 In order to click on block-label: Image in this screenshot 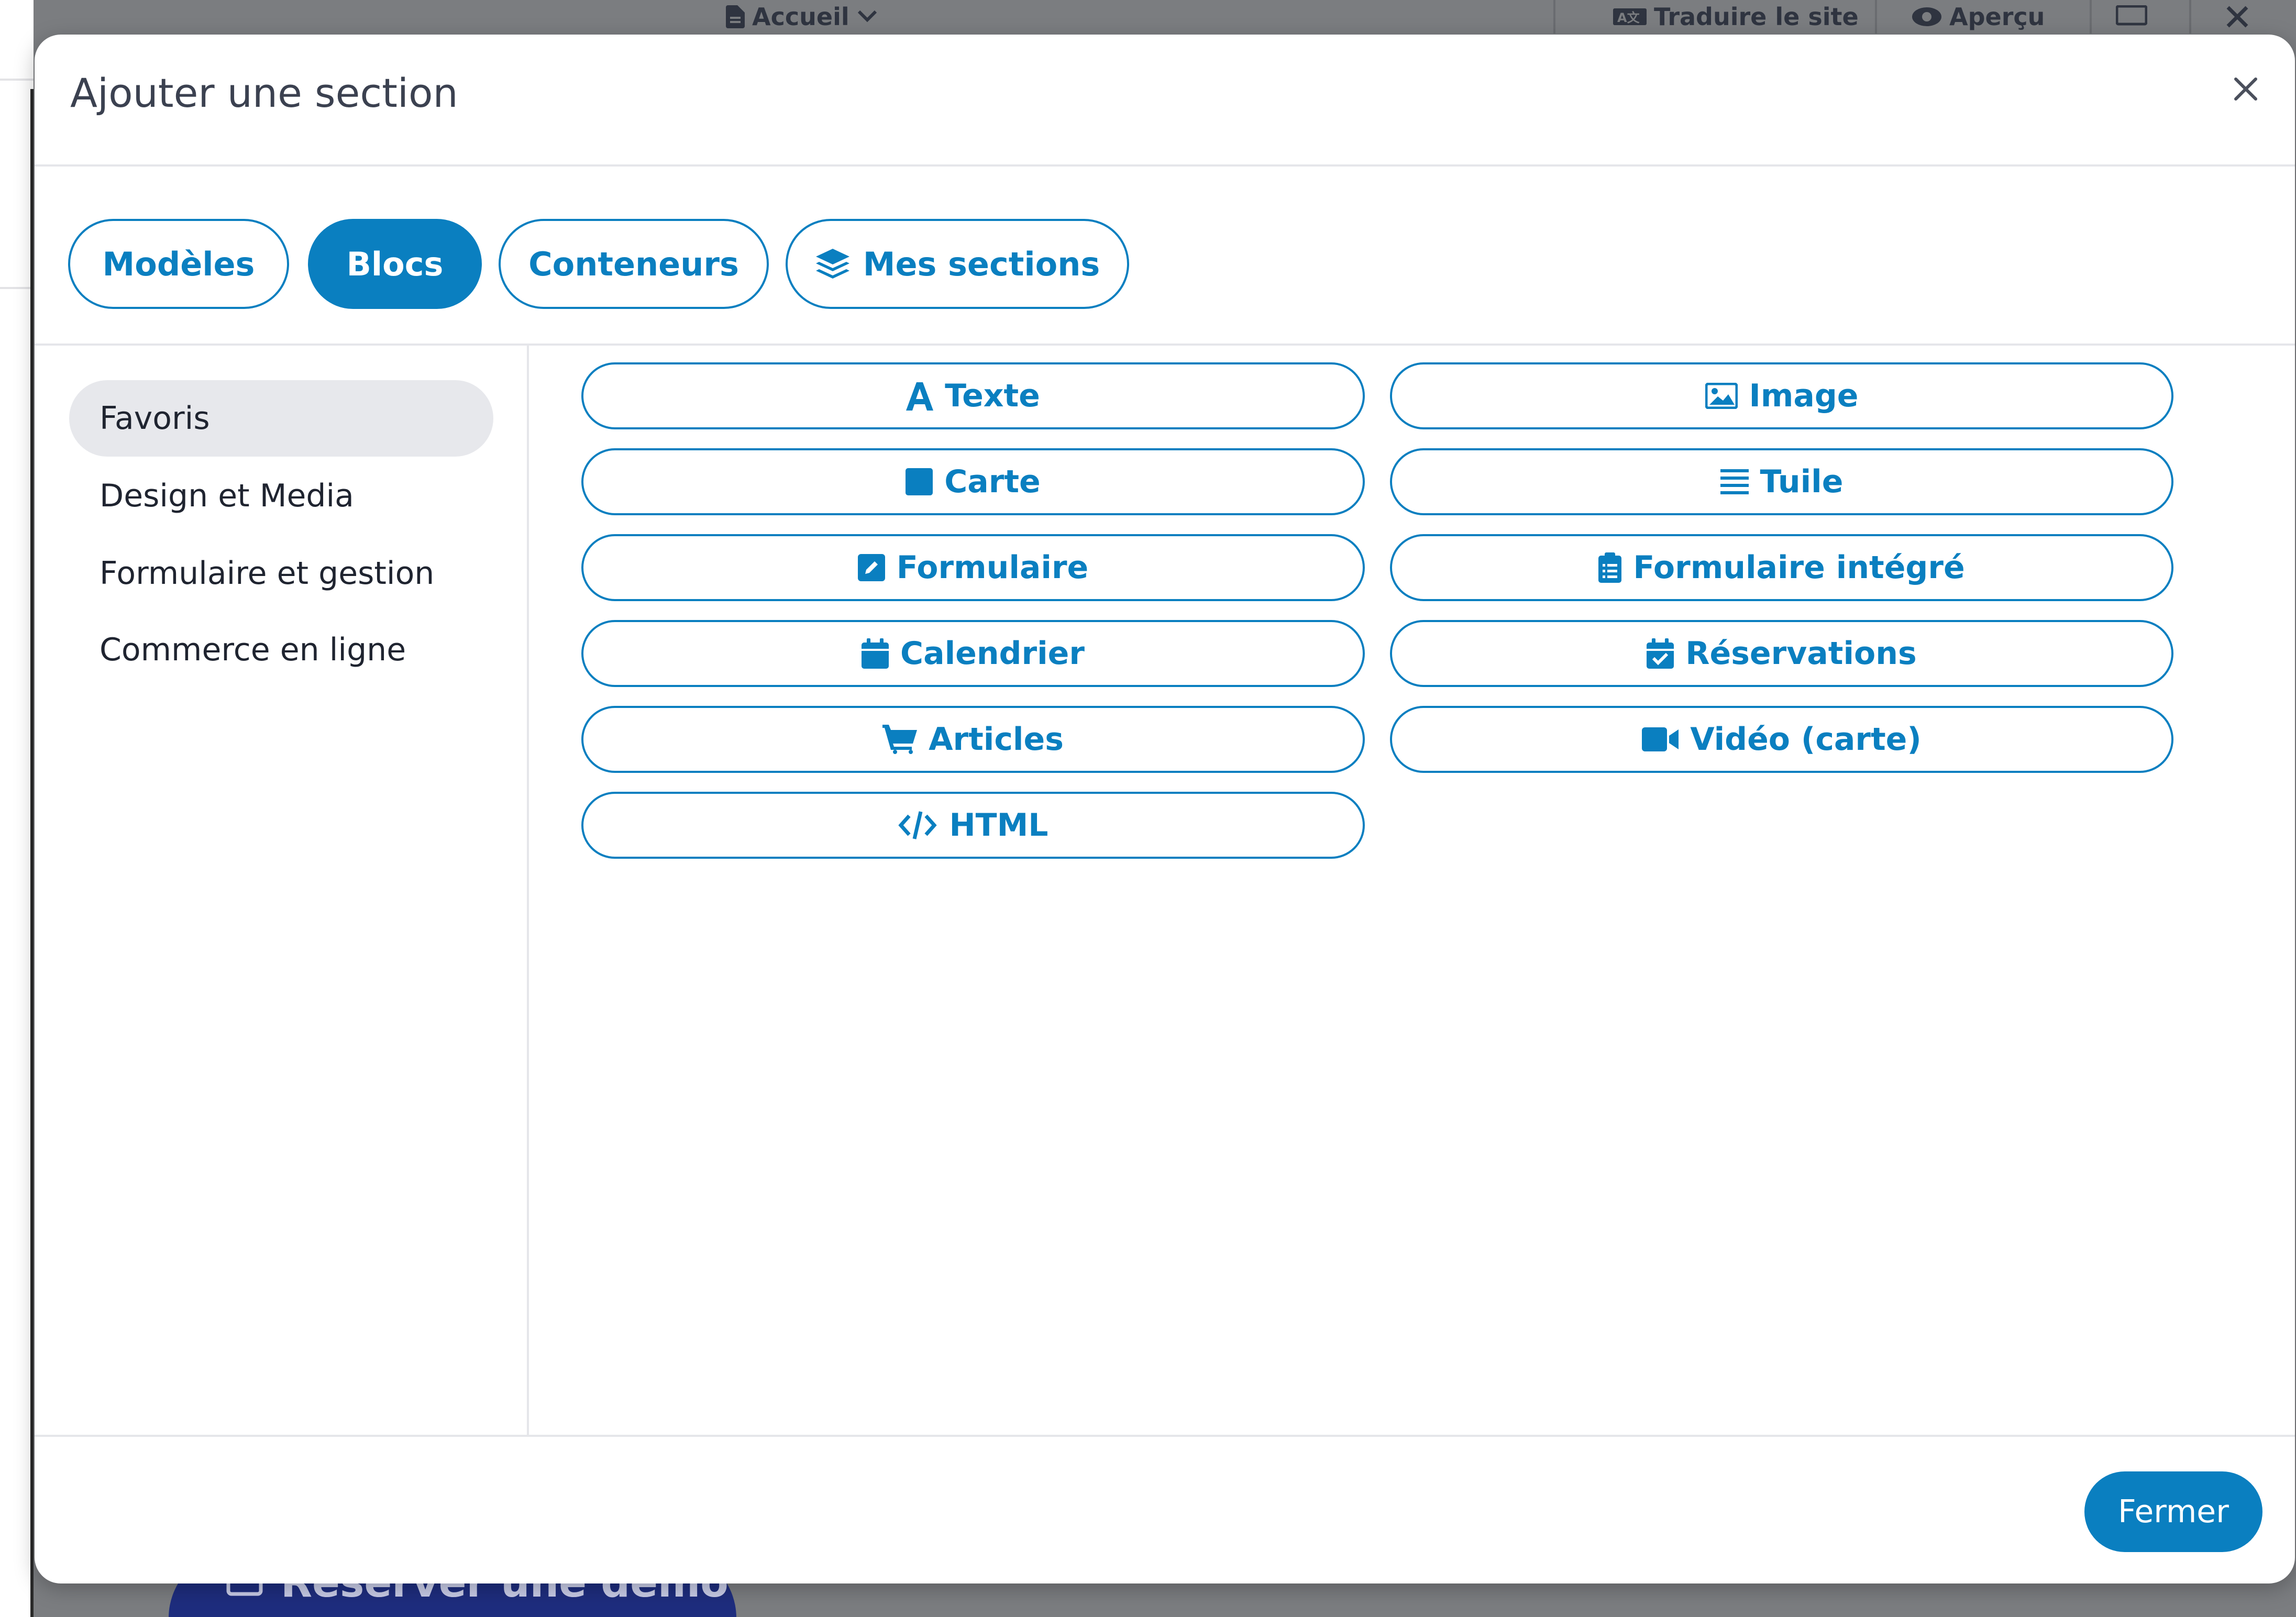, I will do `click(1804, 396)`.